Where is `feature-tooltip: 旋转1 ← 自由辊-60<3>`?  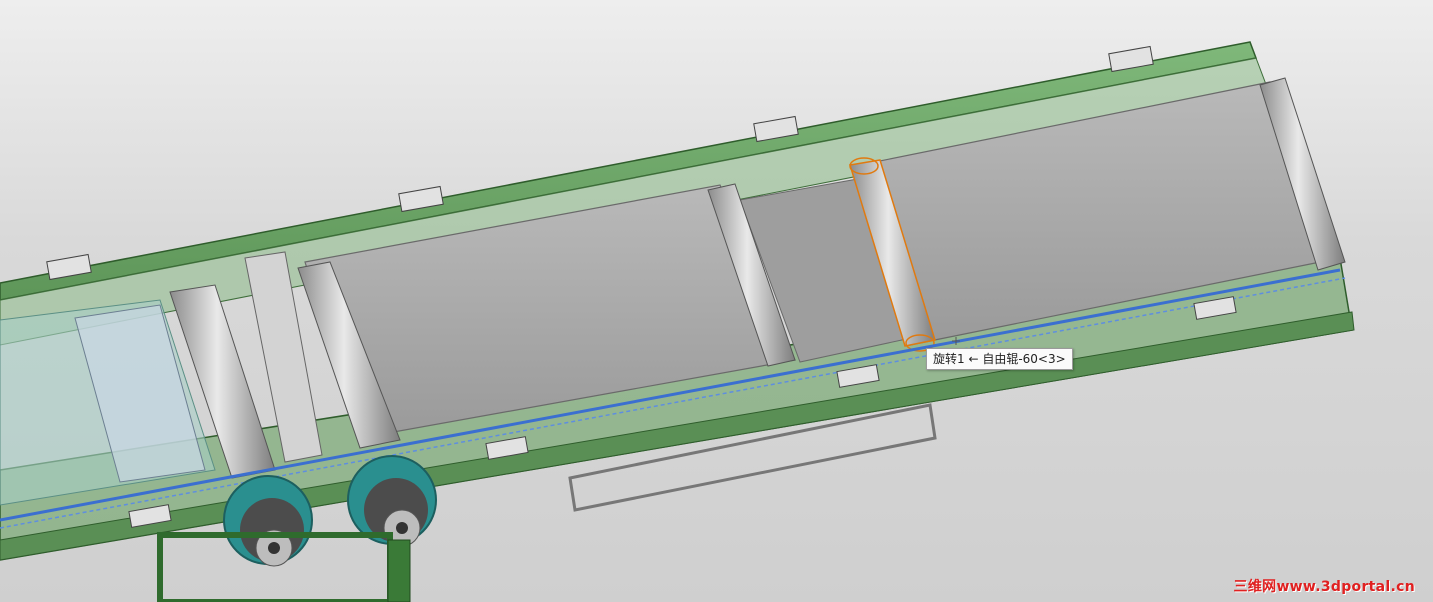 feature-tooltip: 旋转1 ← 自由辊-60<3> is located at coordinates (999, 359).